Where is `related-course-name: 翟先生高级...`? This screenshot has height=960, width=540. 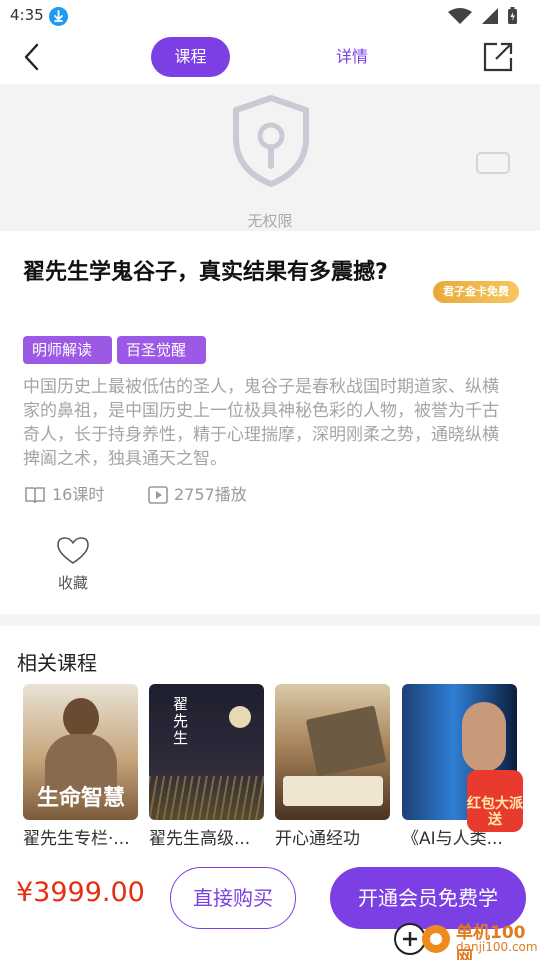 related-course-name: 翟先生高级... is located at coordinates (200, 839).